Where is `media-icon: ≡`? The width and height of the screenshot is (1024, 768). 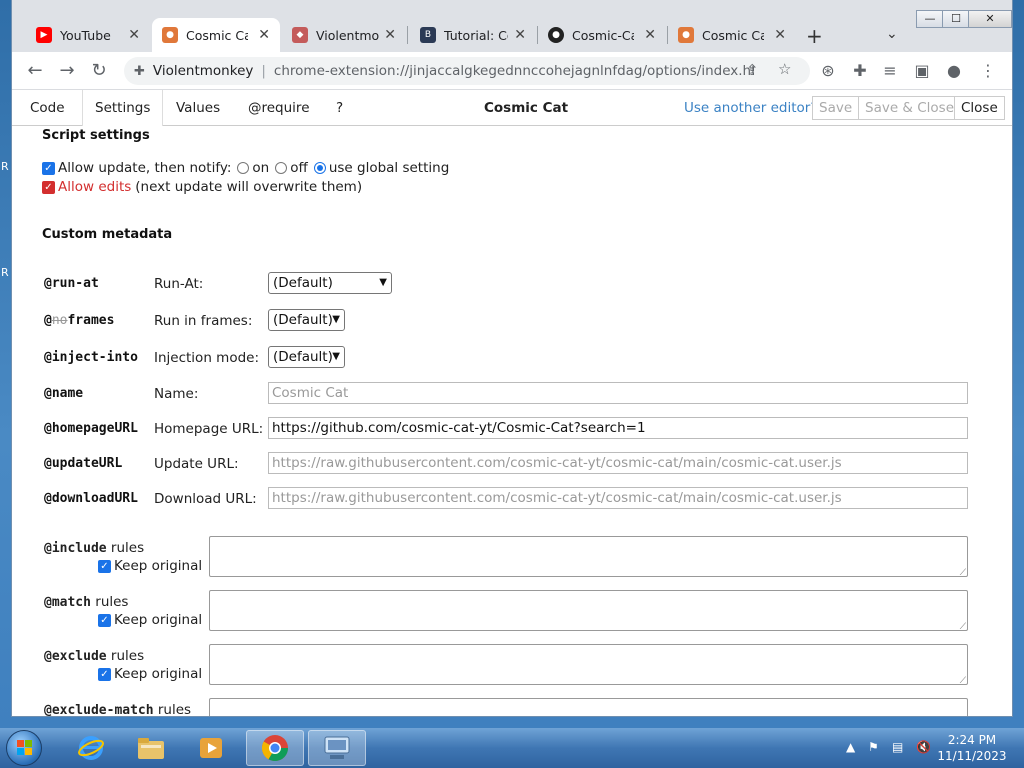 media-icon: ≡ is located at coordinates (890, 70).